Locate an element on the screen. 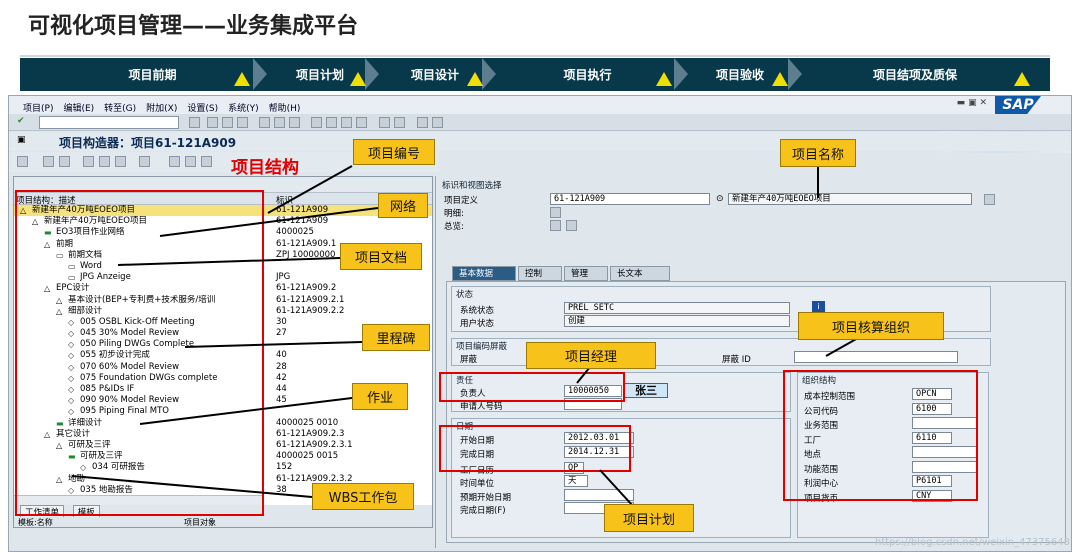 The height and width of the screenshot is (552, 1080). watermark: https://blog.csdn.net/weixin_47375648 is located at coordinates (972, 542).